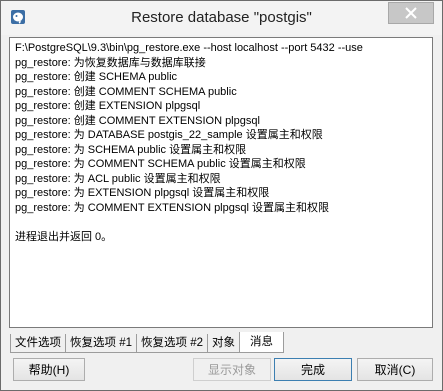  What do you see at coordinates (261, 342) in the screenshot?
I see `tab-messages: 消息` at bounding box center [261, 342].